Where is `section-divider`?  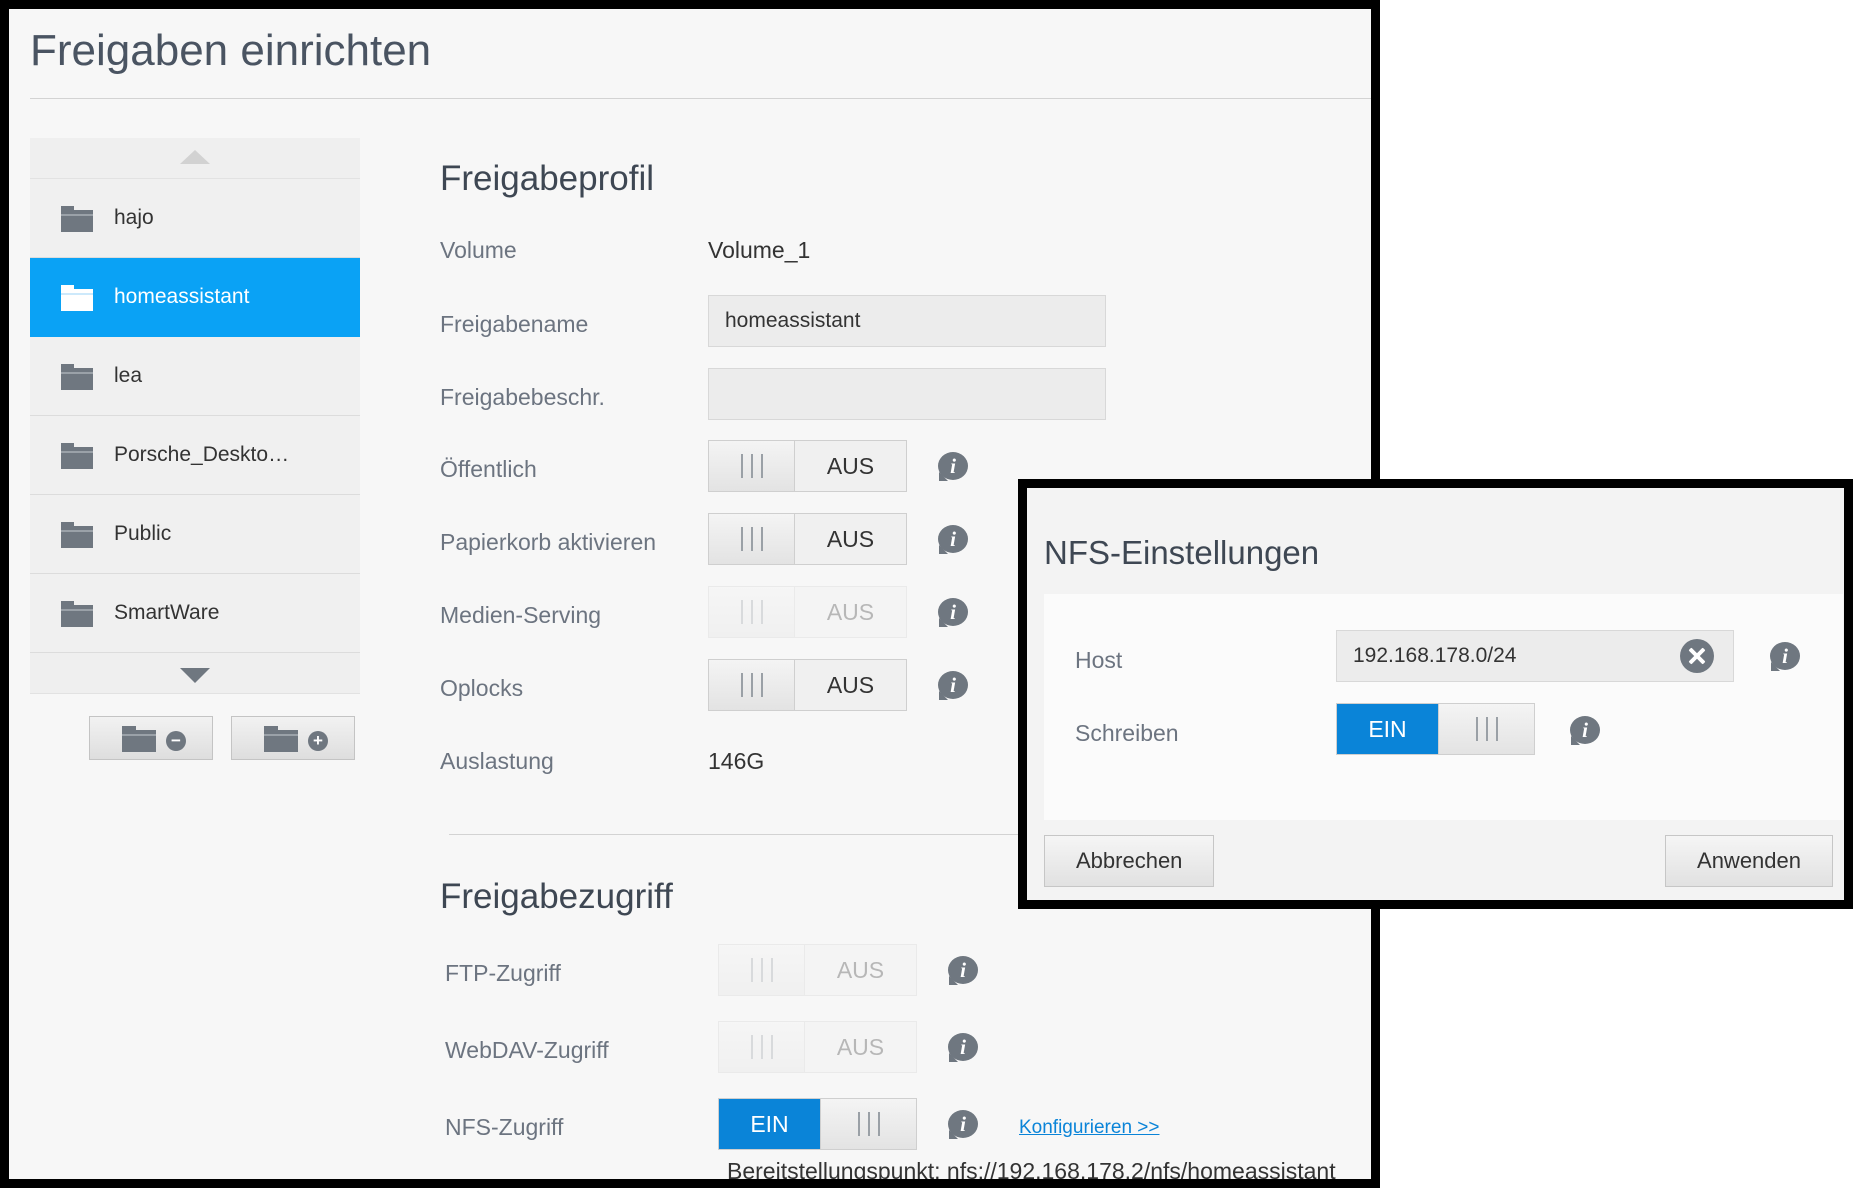
section-divider is located at coordinates (749, 834).